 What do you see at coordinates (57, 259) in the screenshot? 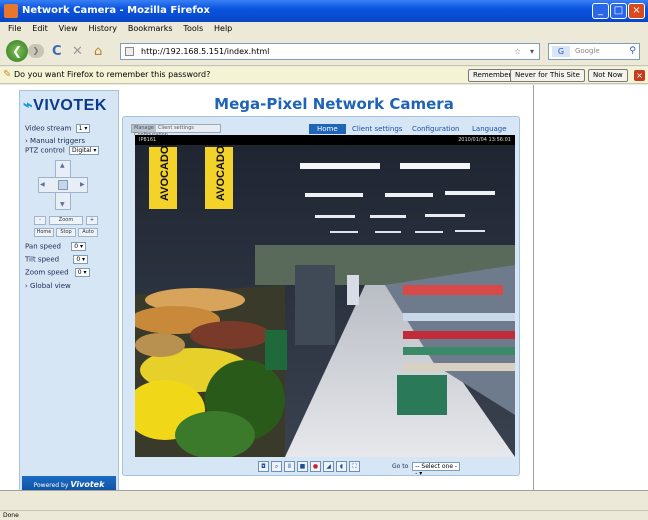
I see `tilt-speed-row: Tilt speed 0 ▾` at bounding box center [57, 259].